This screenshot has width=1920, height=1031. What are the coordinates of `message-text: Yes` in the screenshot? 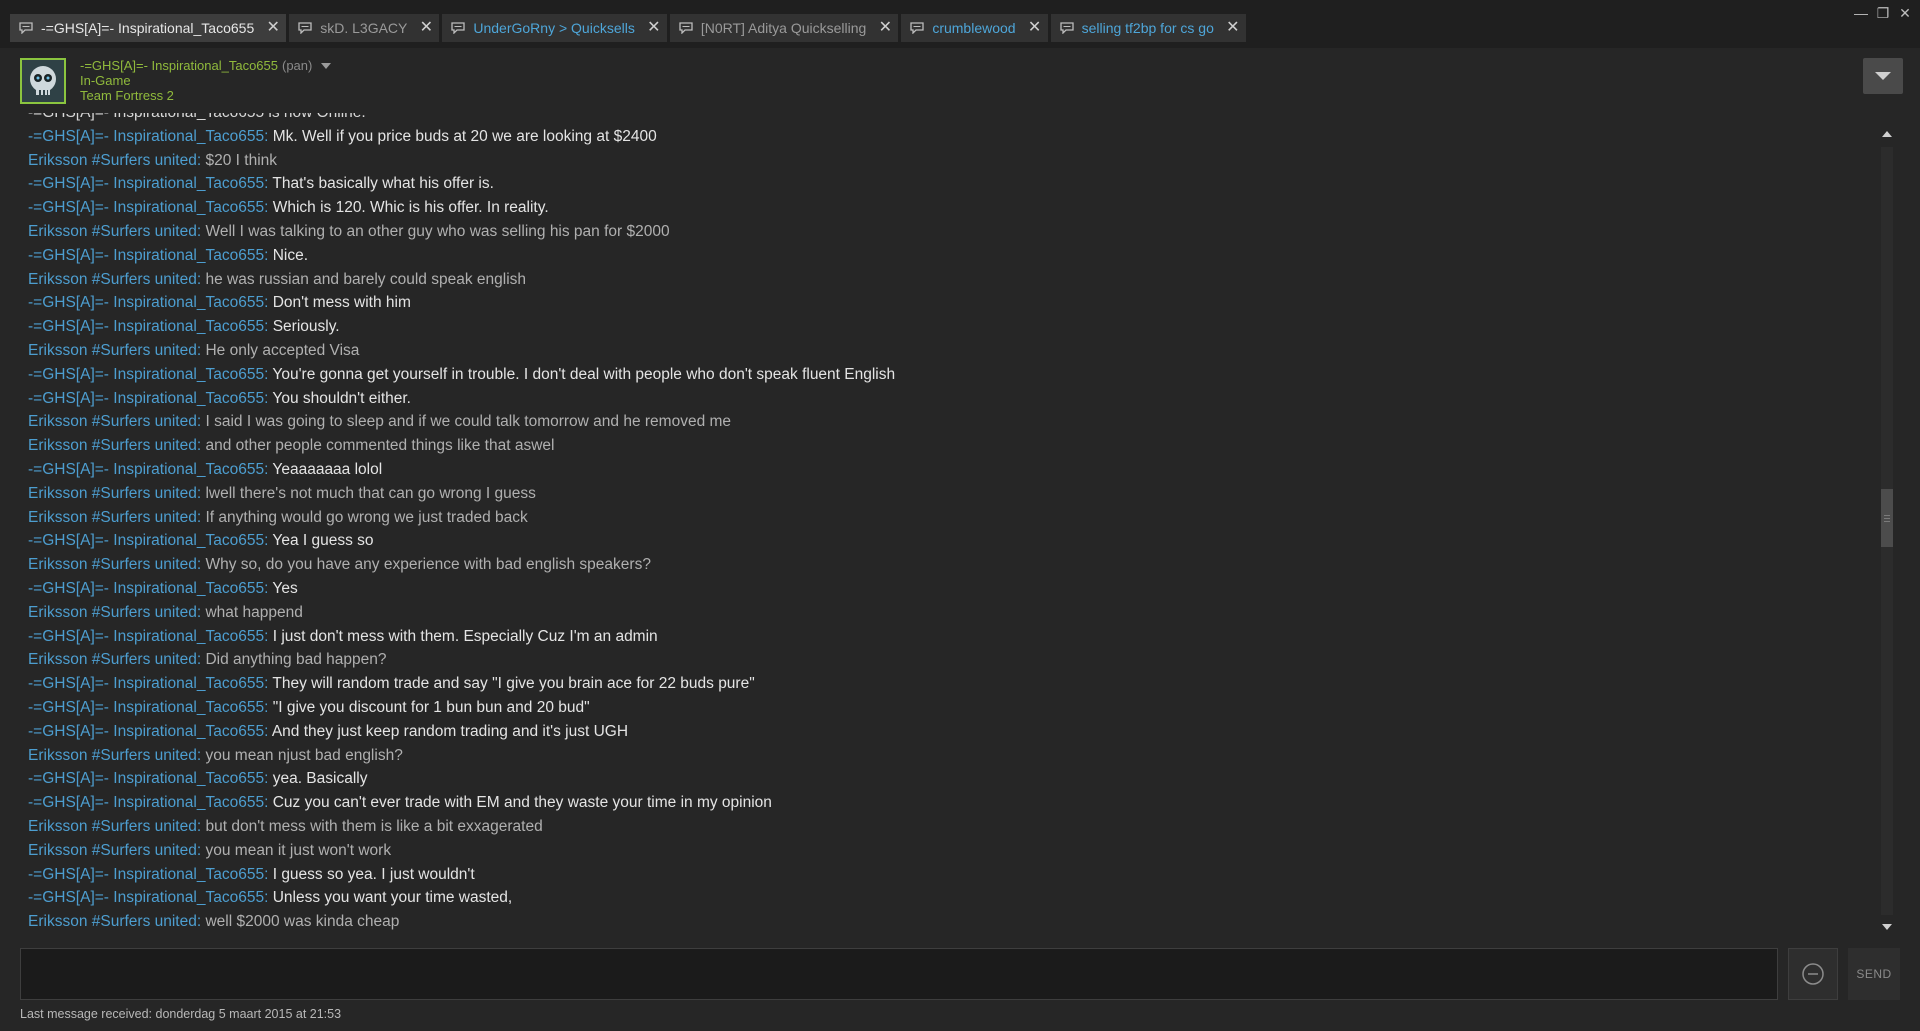 It's located at (285, 588).